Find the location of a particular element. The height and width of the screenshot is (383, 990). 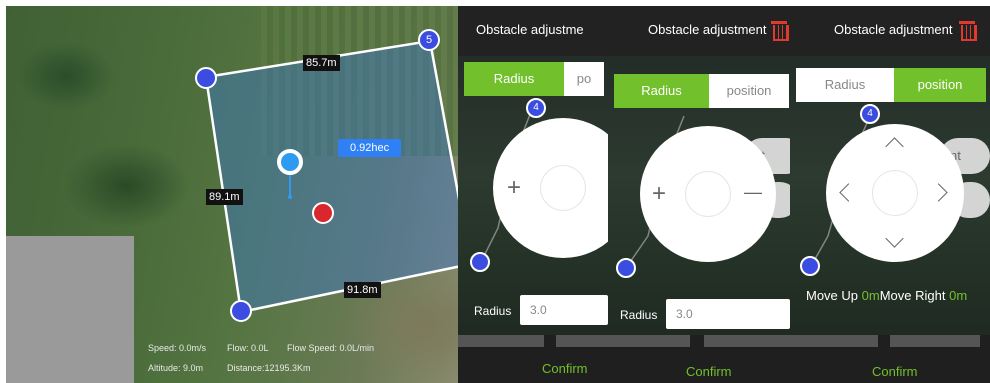

move-left-arrow-icon is located at coordinates (848, 192).